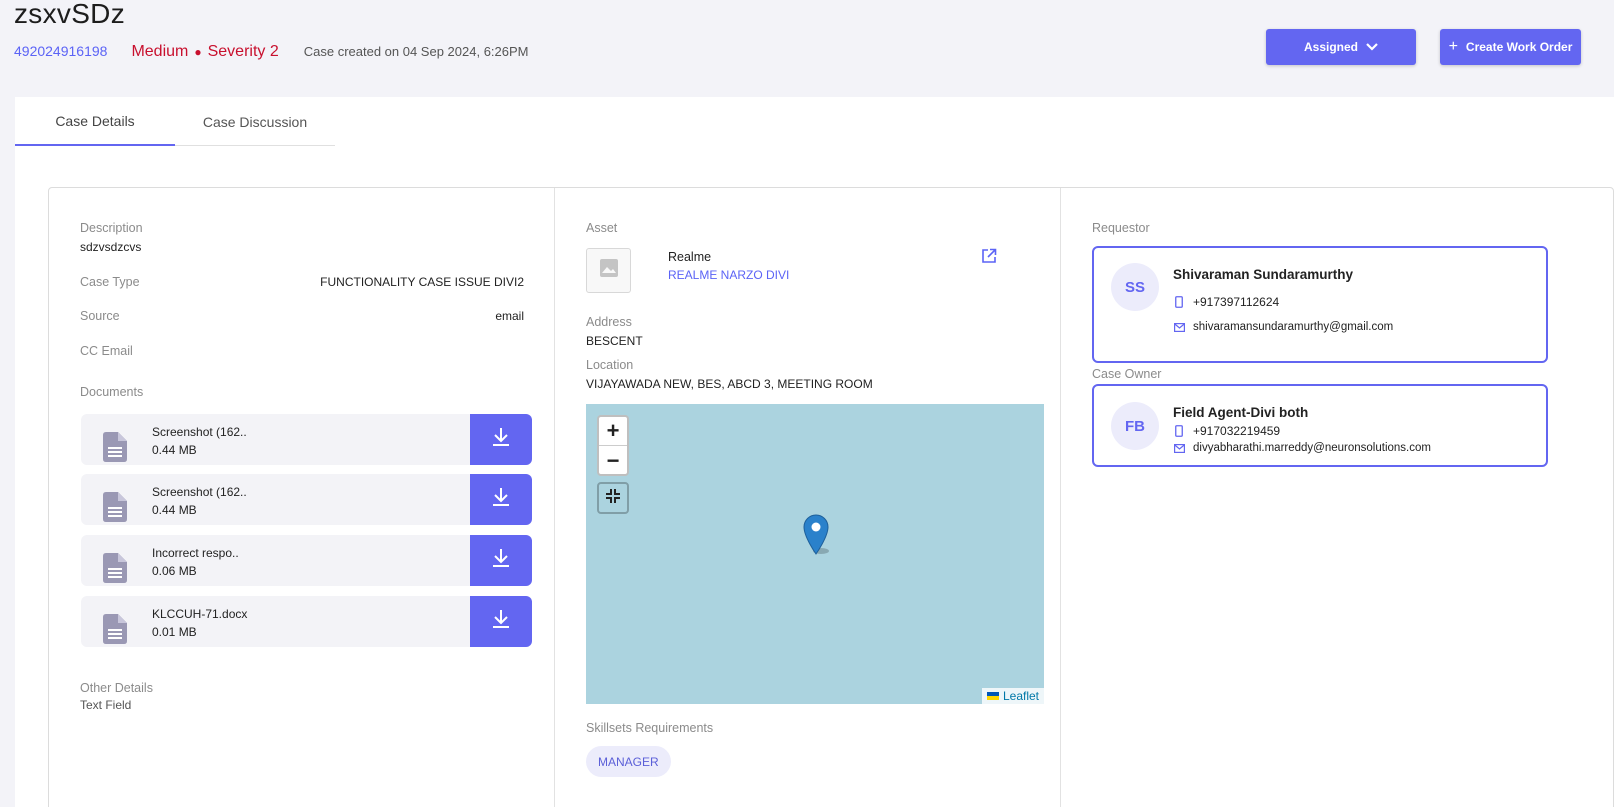 The width and height of the screenshot is (1614, 807). What do you see at coordinates (509, 316) in the screenshot?
I see `source-value: email` at bounding box center [509, 316].